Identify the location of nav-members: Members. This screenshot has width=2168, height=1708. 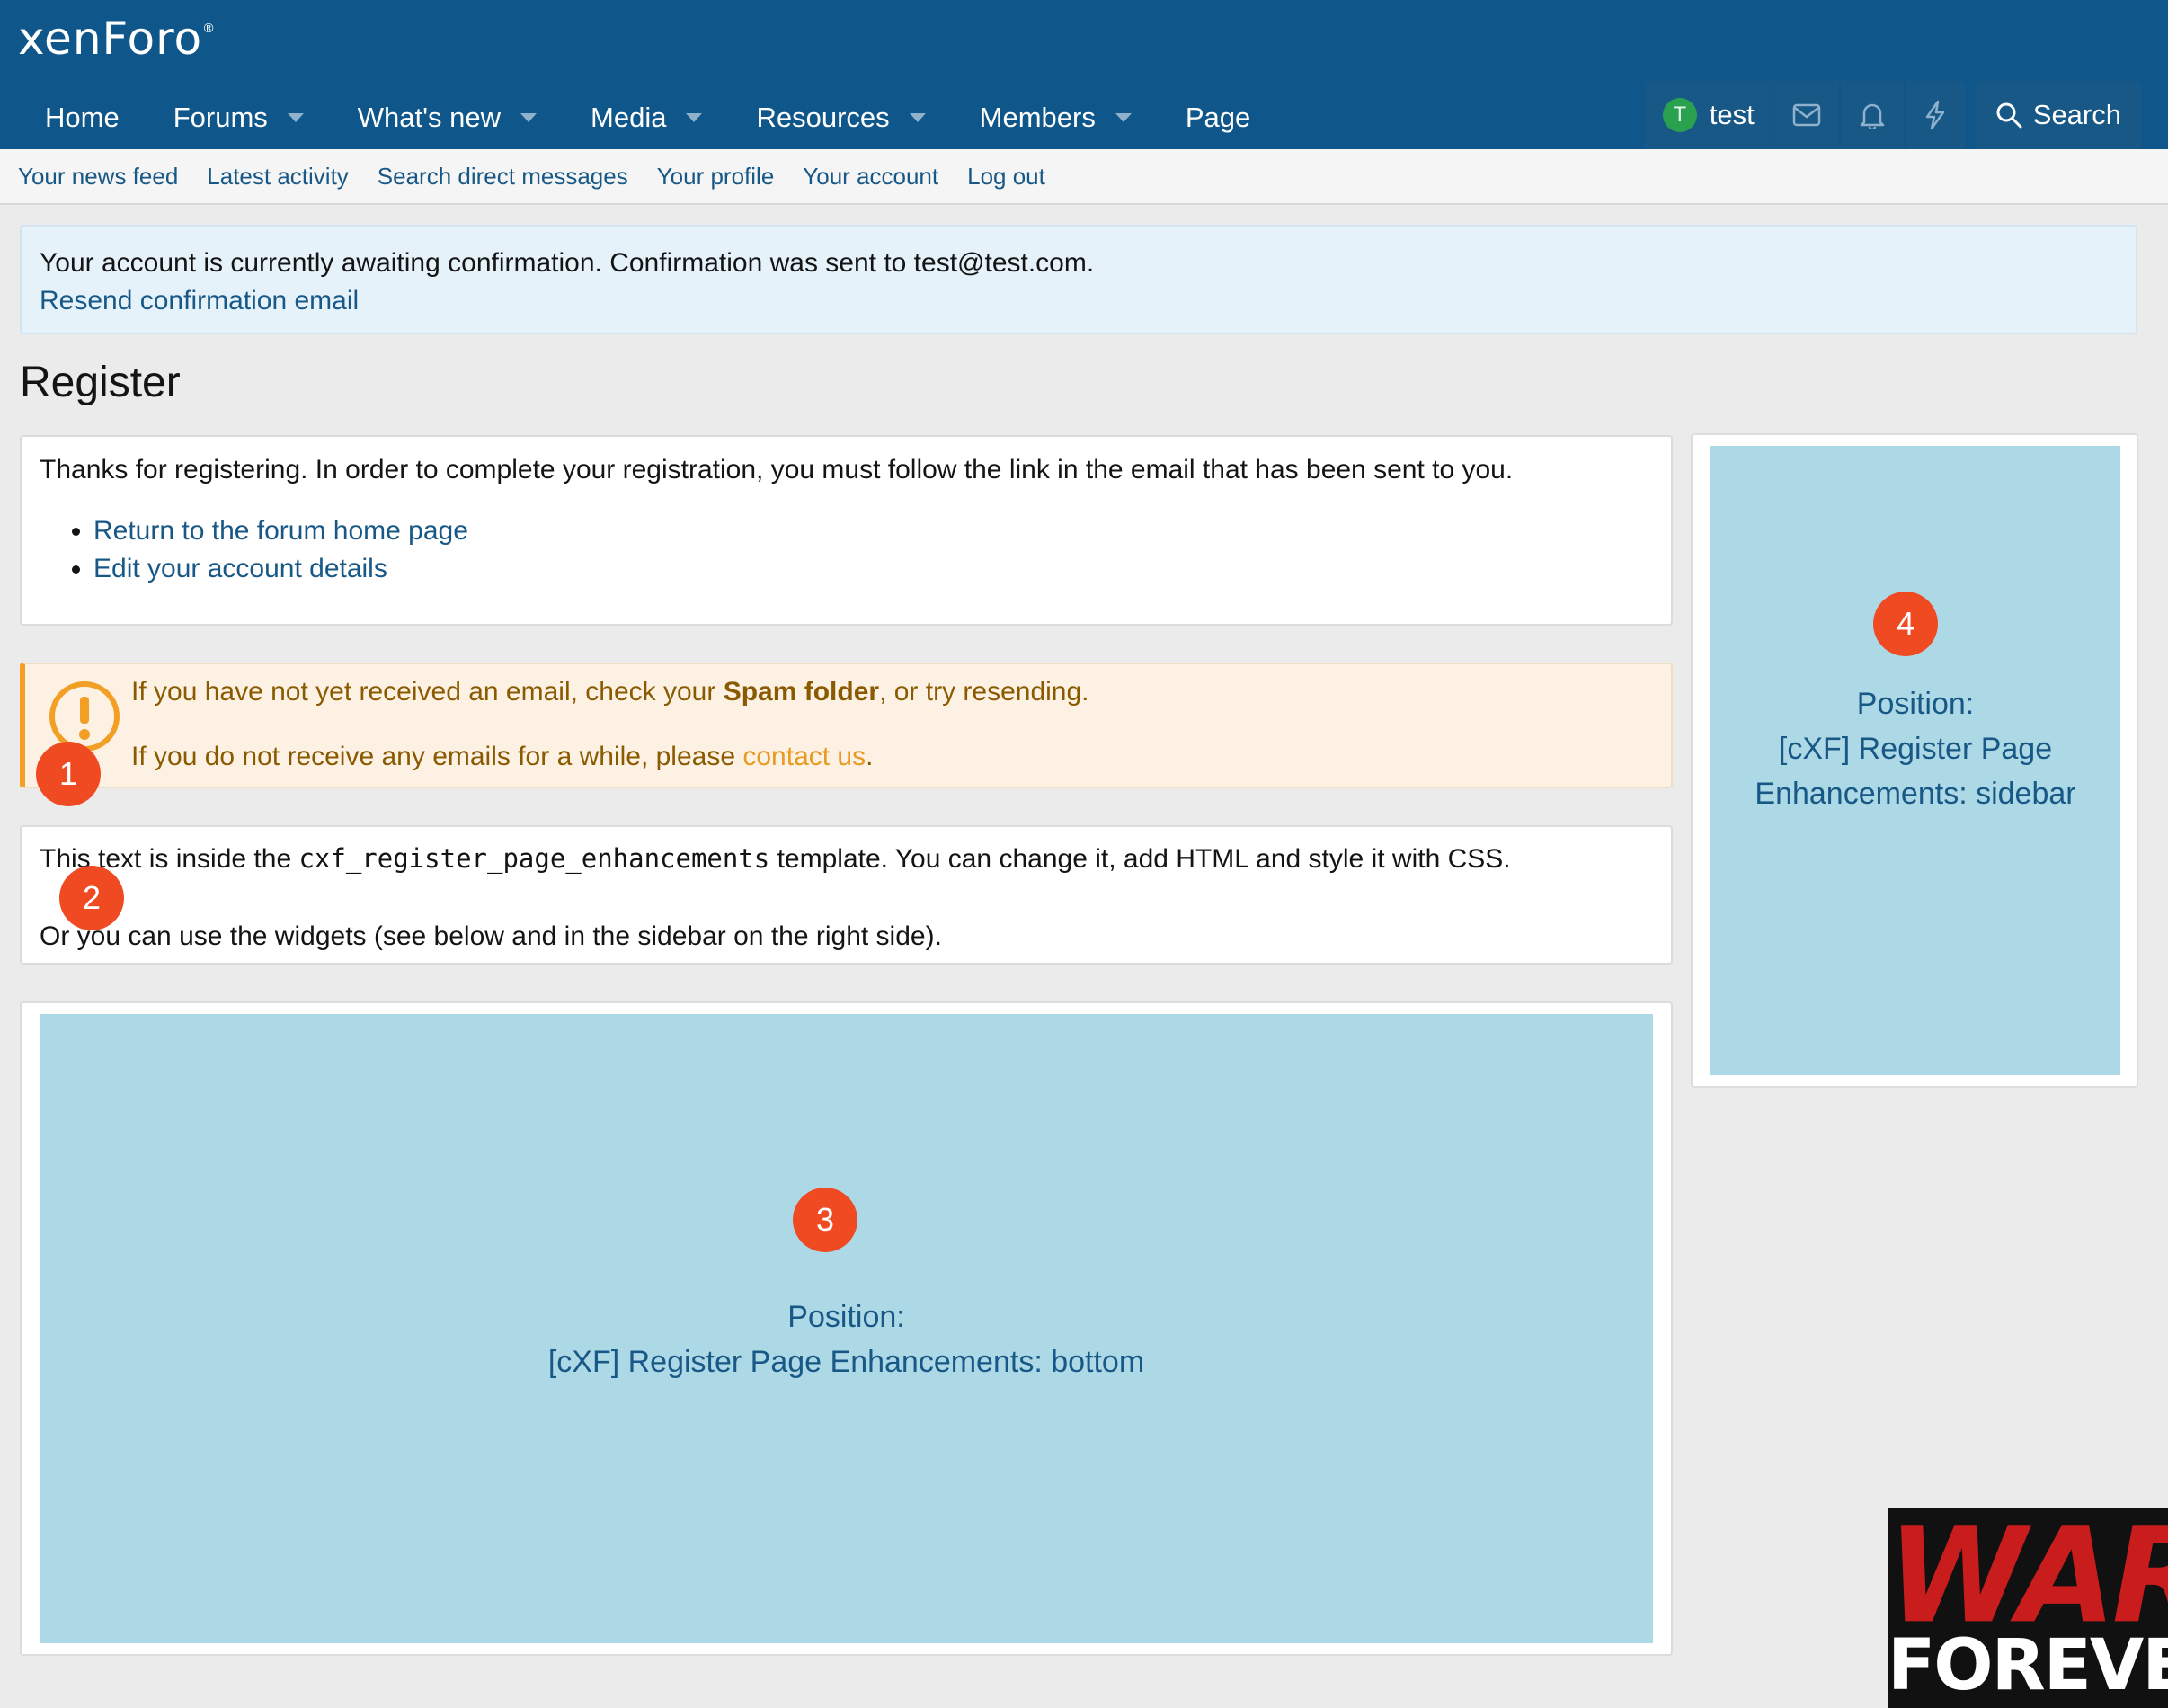
(1056, 117).